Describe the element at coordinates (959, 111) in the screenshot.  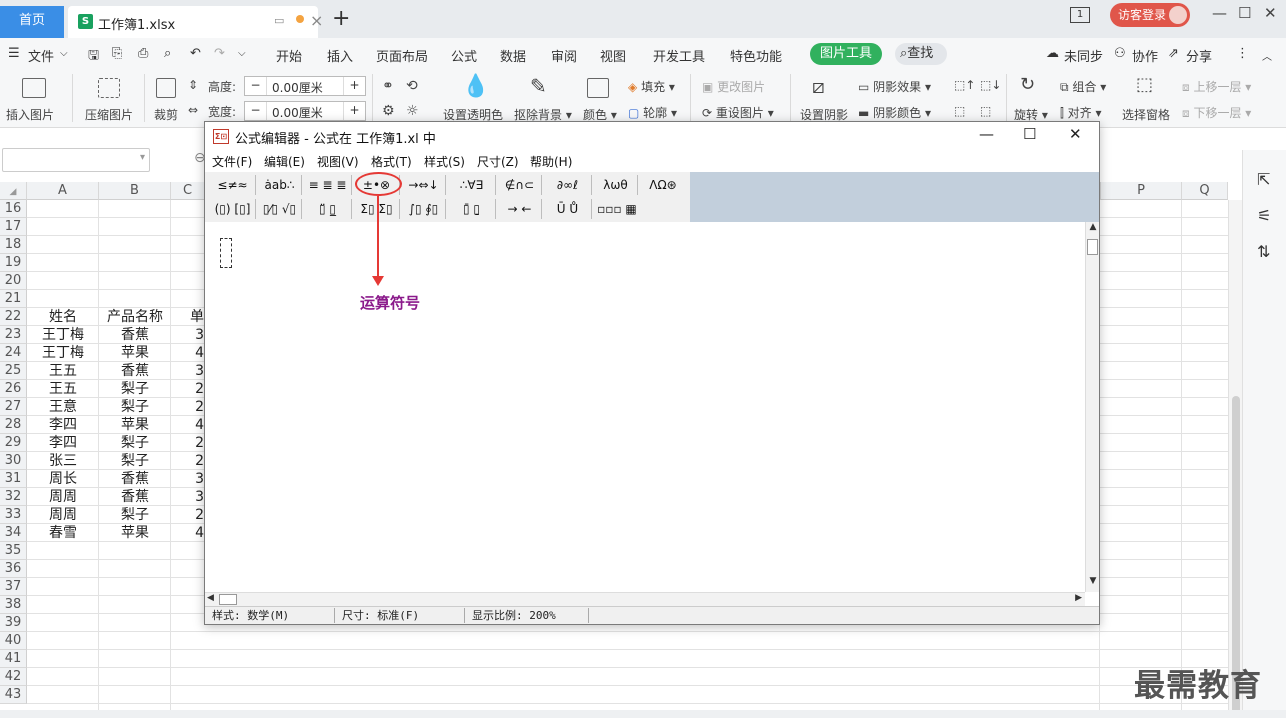
I see `nudge-left-icon: ⬚` at that location.